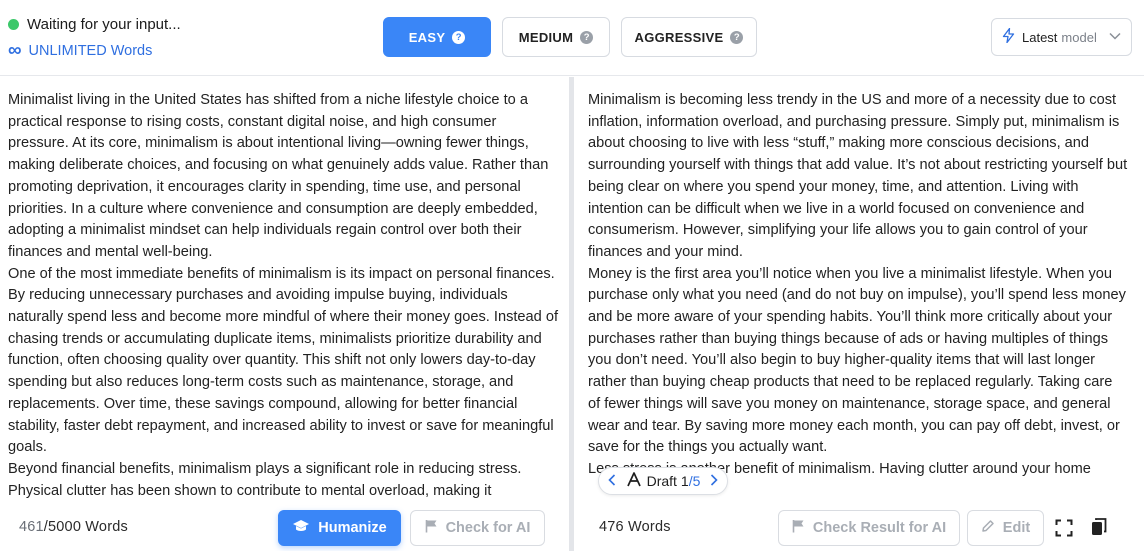 Image resolution: width=1144 pixels, height=551 pixels. I want to click on draft-text: Draft, so click(661, 481).